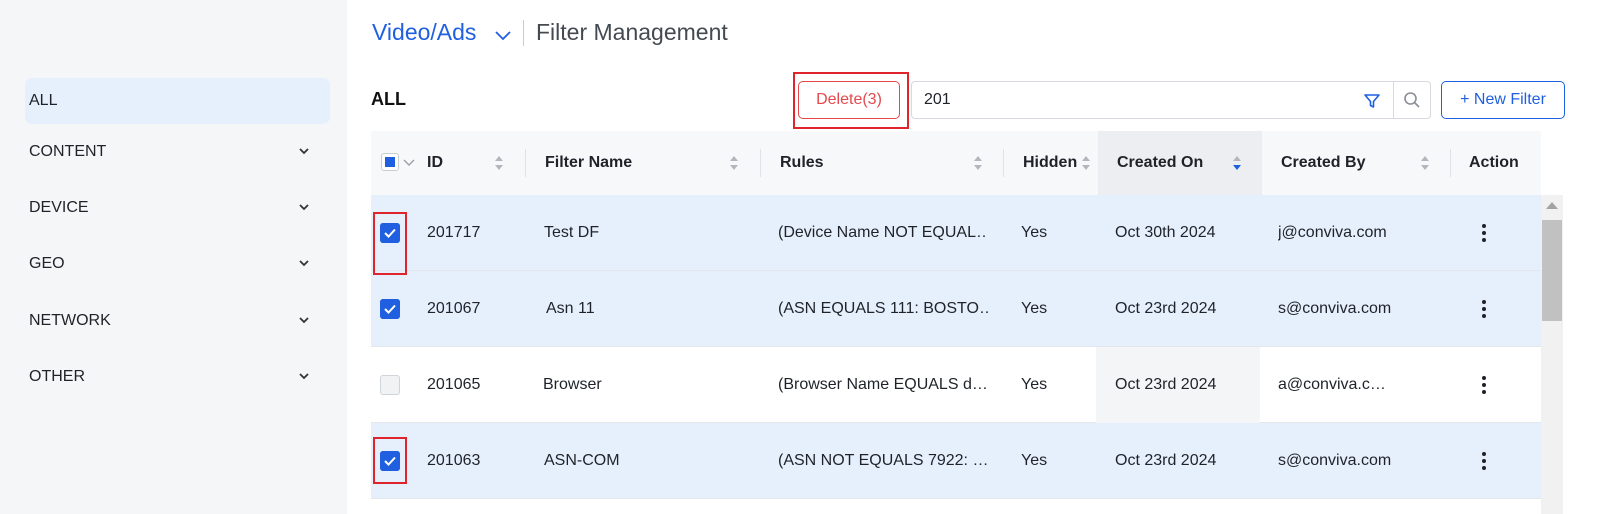 The width and height of the screenshot is (1607, 514). Describe the element at coordinates (880, 163) in the screenshot. I see `column-header-rules: Rules` at that location.